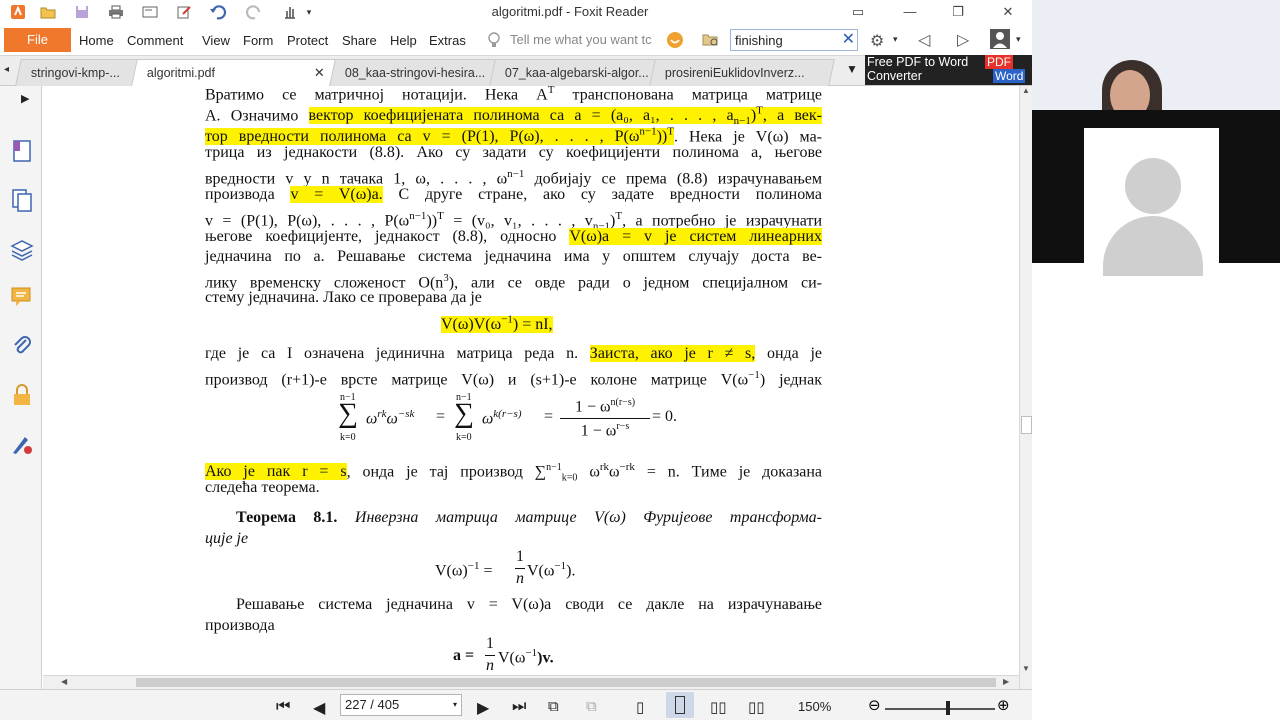  I want to click on fraction-numerator: 1 − ωn(r−s), so click(605, 406).